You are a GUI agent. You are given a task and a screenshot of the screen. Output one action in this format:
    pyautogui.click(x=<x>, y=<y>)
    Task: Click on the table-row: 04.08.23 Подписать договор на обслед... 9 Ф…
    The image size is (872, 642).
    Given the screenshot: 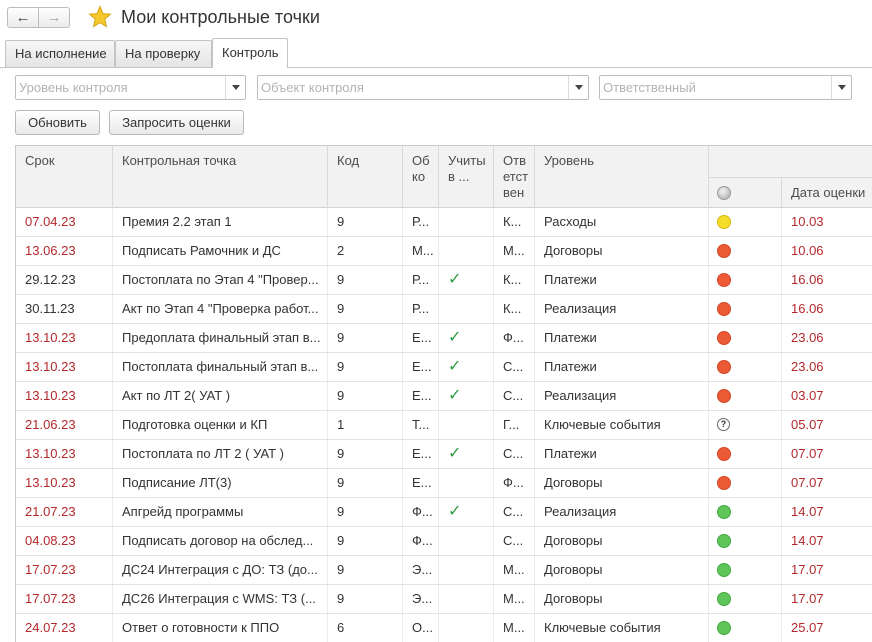 What is the action you would take?
    pyautogui.click(x=444, y=541)
    